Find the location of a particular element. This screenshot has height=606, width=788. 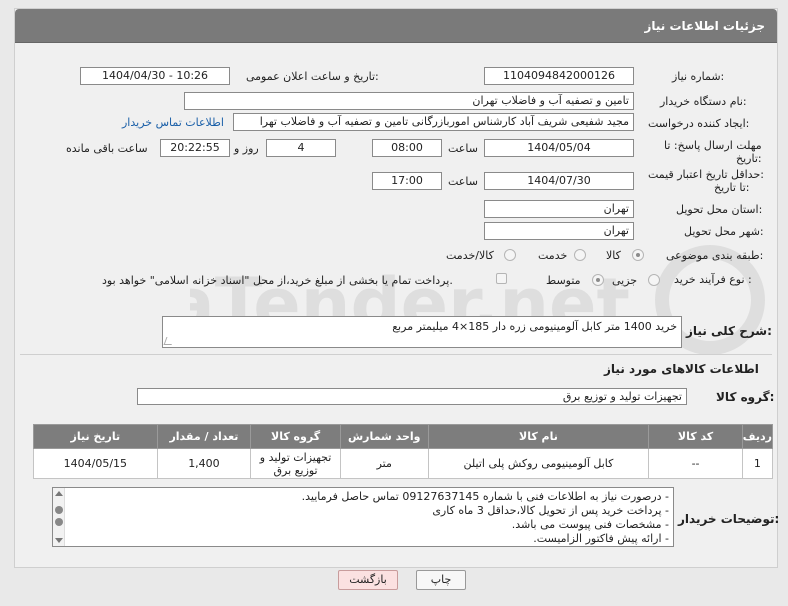

delivery-city-field: تهران is located at coordinates (559, 231).